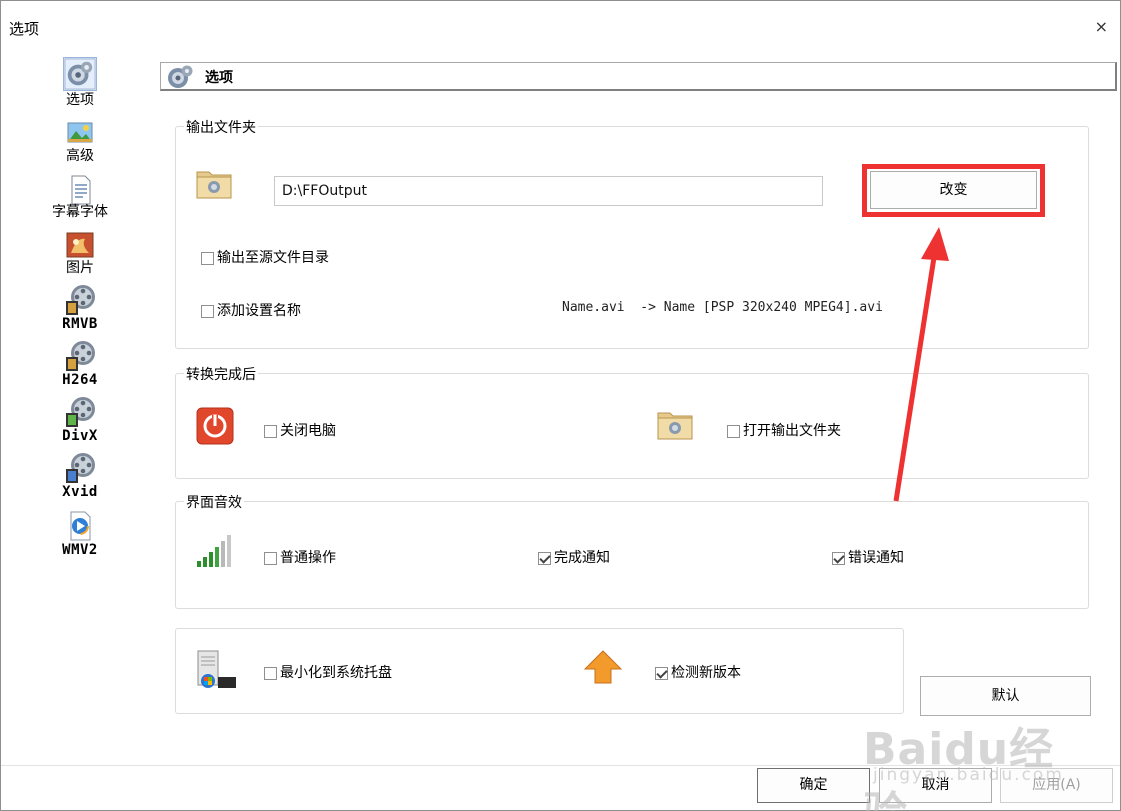 The image size is (1121, 811). Describe the element at coordinates (214, 502) in the screenshot. I see `sound-group-title: 界面音效` at that location.